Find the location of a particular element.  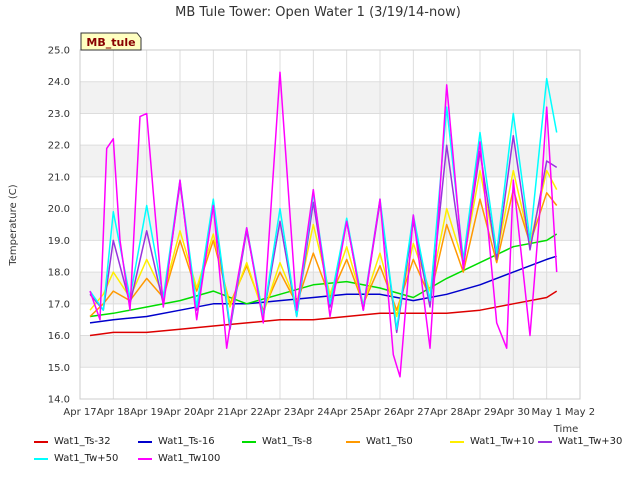

legend-item: Wat1_Tw+50 is located at coordinates (76, 458).